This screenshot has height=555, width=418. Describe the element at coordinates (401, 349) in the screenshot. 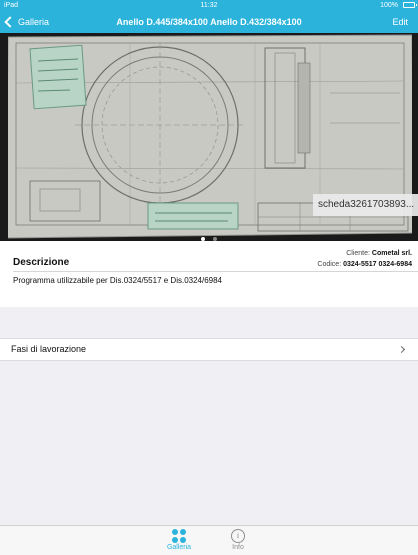

I see `chevron-right-icon` at that location.